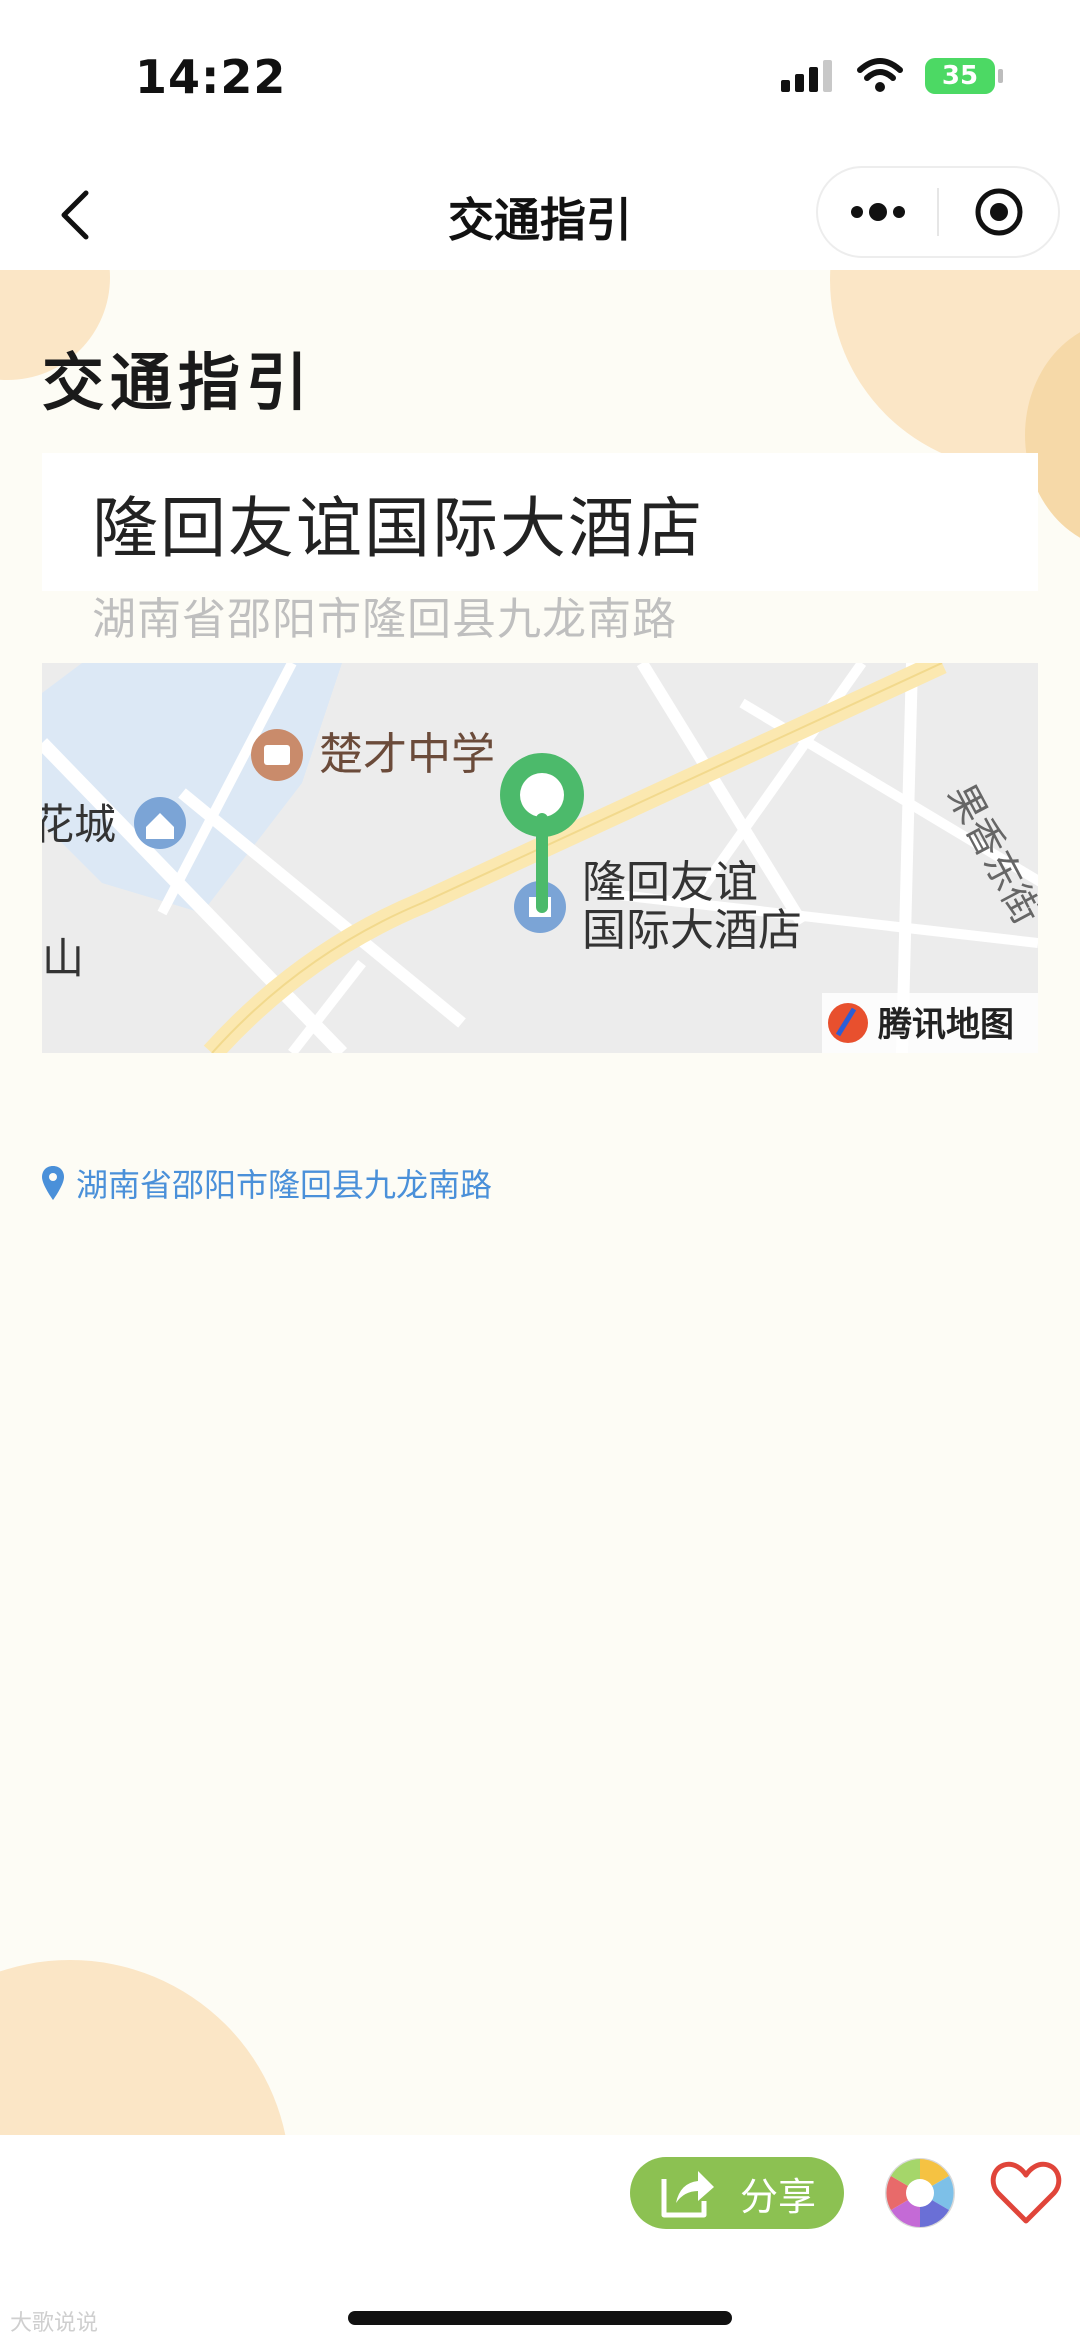 This screenshot has width=1080, height=2341. I want to click on more-dots-icon, so click(877, 212).